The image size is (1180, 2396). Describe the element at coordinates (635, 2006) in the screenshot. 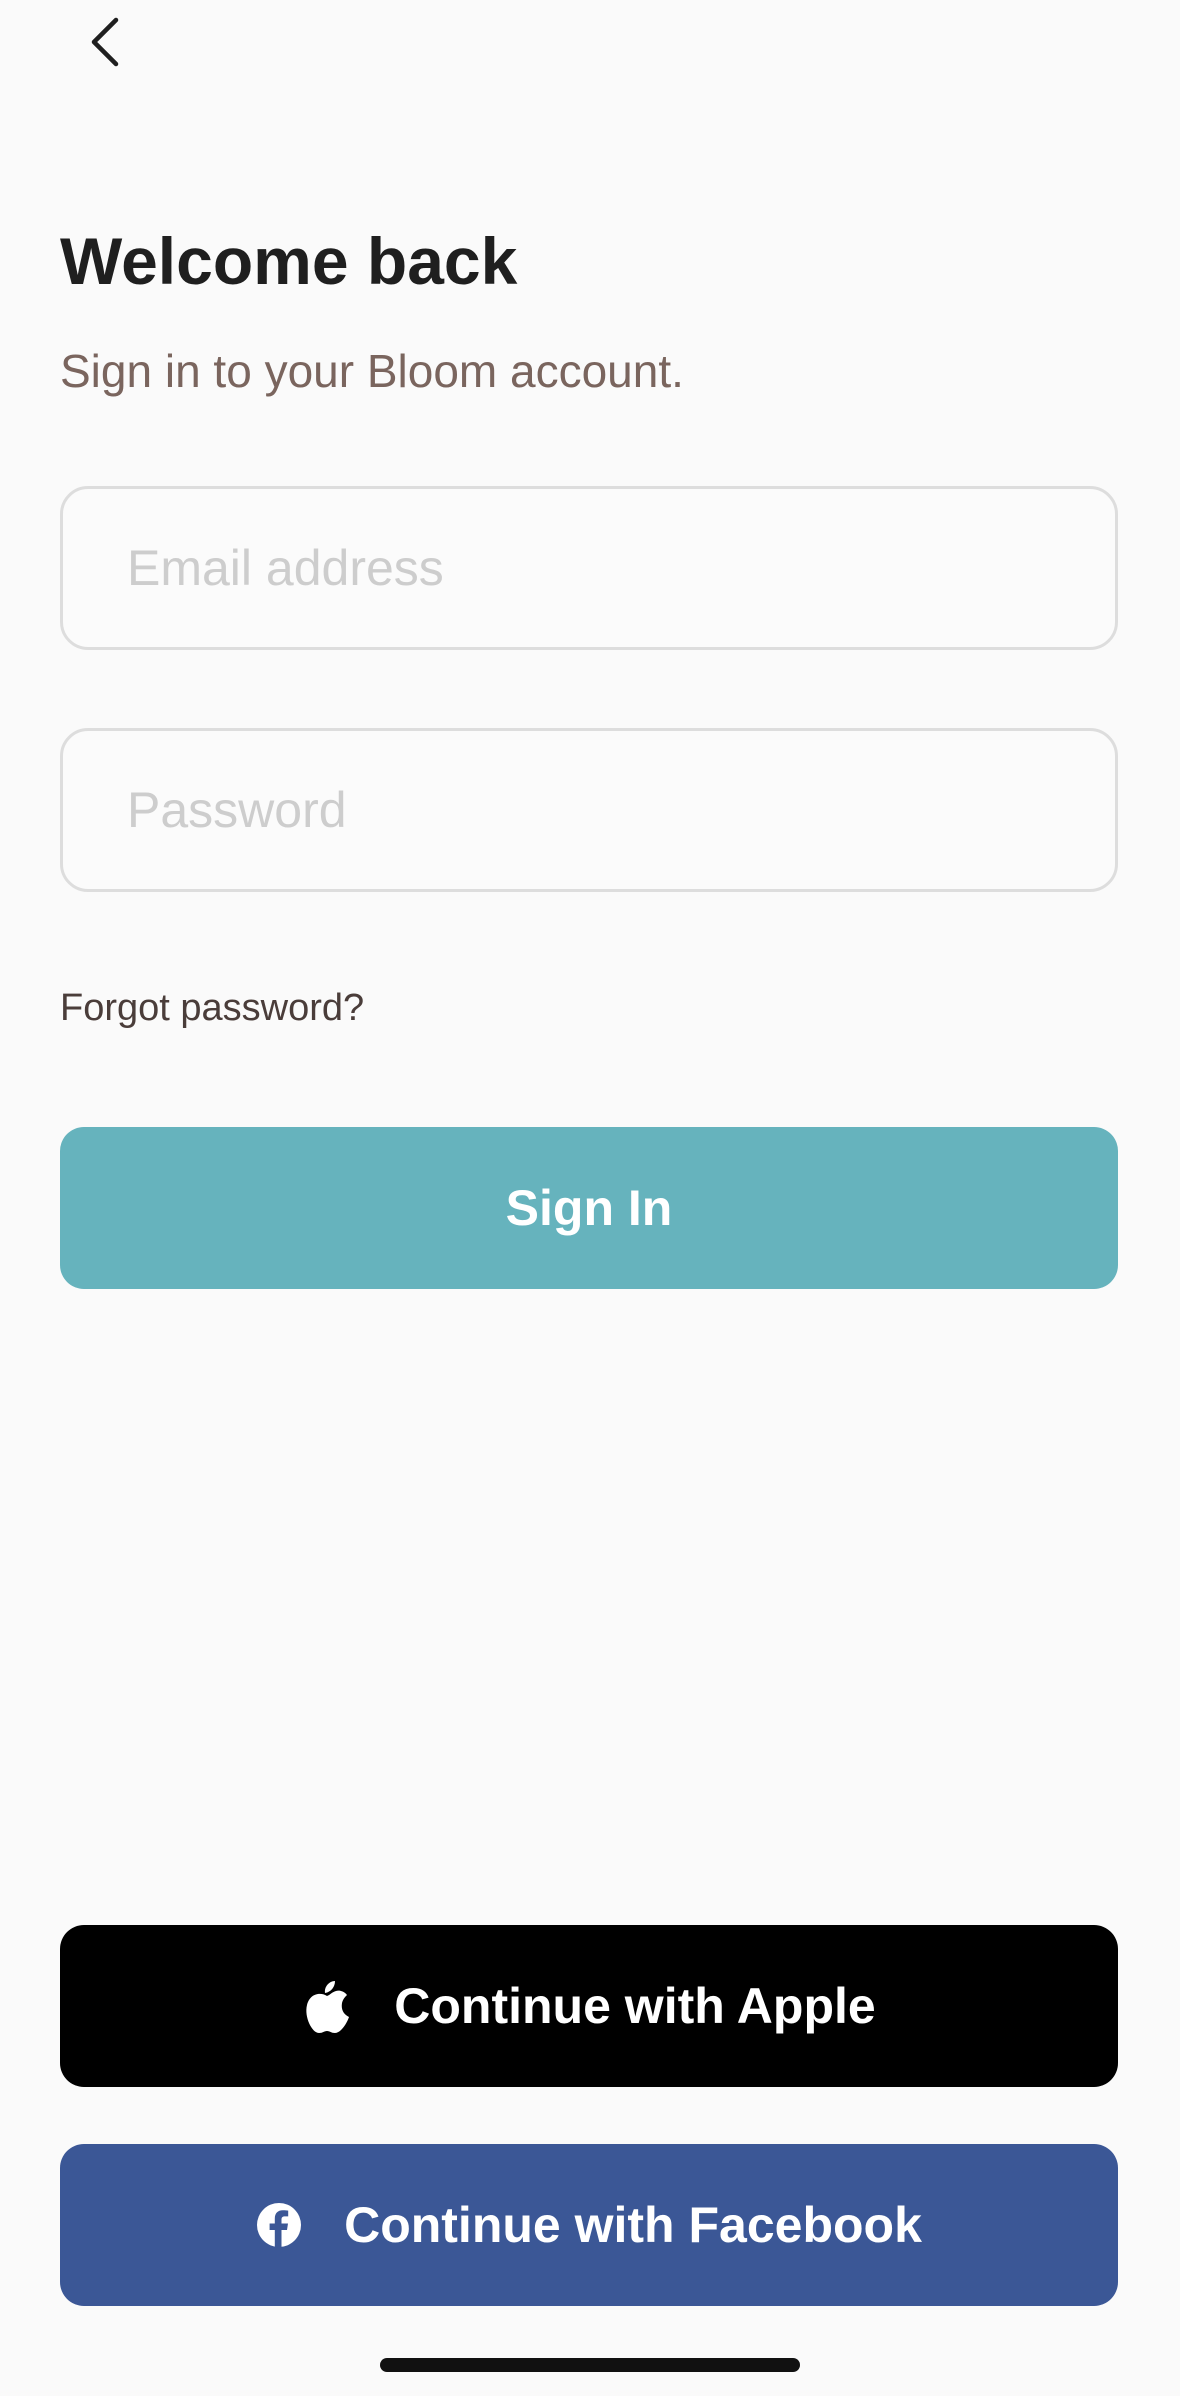

I see `apple-button-label: Continue with Apple` at that location.